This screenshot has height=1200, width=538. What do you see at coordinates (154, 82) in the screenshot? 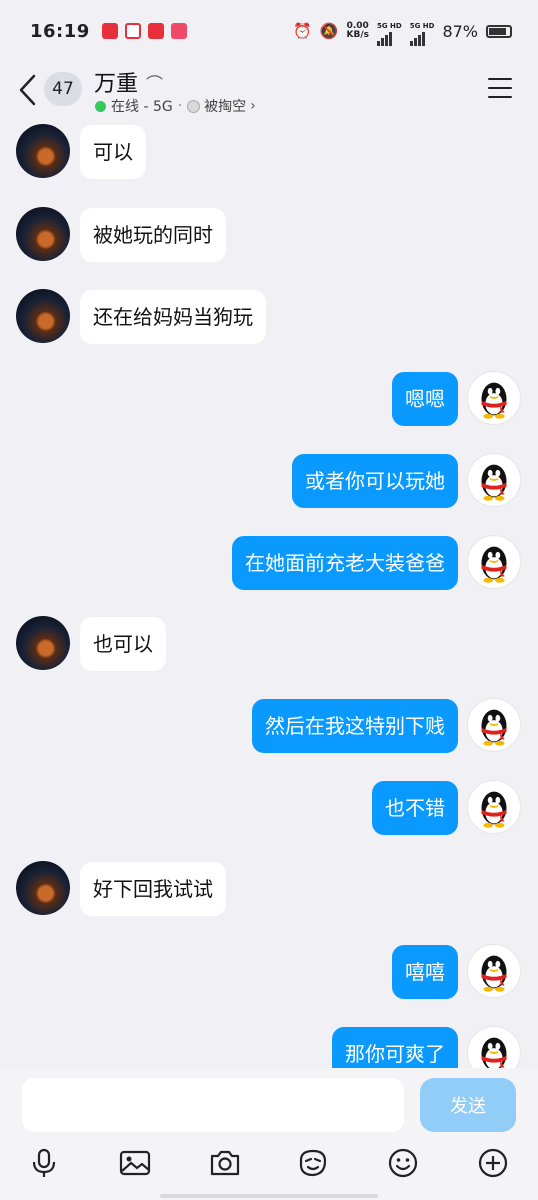
I see `ear-icon: ⌒` at bounding box center [154, 82].